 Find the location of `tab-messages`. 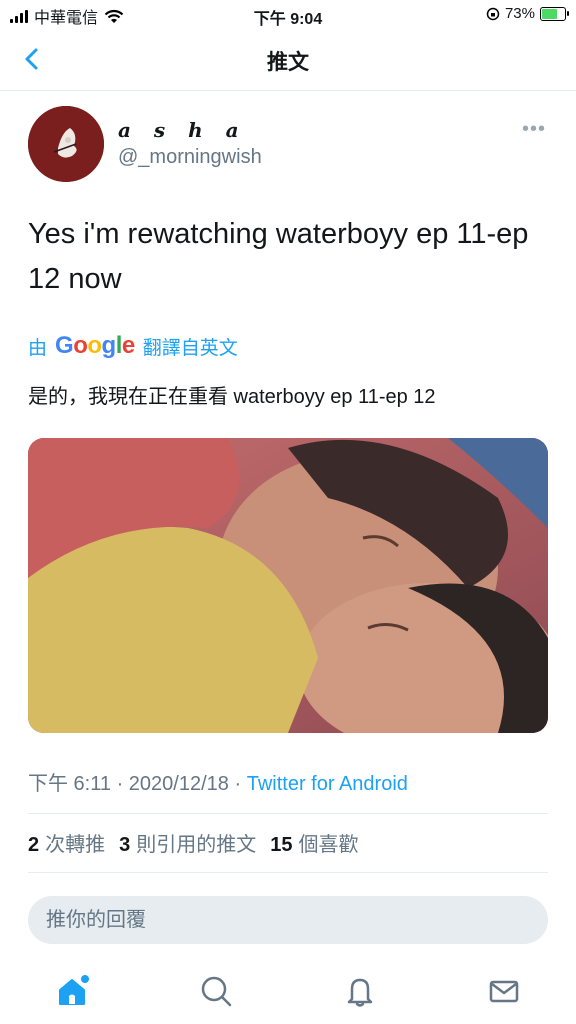

tab-messages is located at coordinates (504, 991).